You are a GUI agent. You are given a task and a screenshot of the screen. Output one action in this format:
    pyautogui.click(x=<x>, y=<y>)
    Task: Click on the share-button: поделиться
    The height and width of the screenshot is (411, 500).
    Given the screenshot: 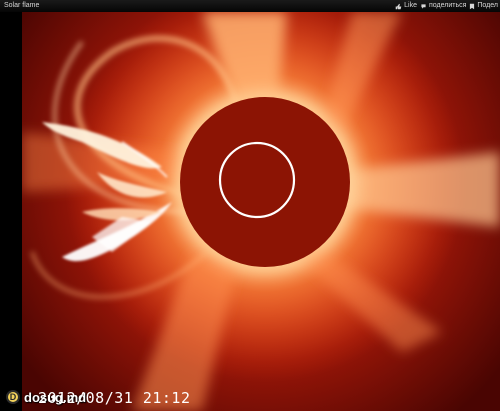 What is the action you would take?
    pyautogui.click(x=443, y=6)
    